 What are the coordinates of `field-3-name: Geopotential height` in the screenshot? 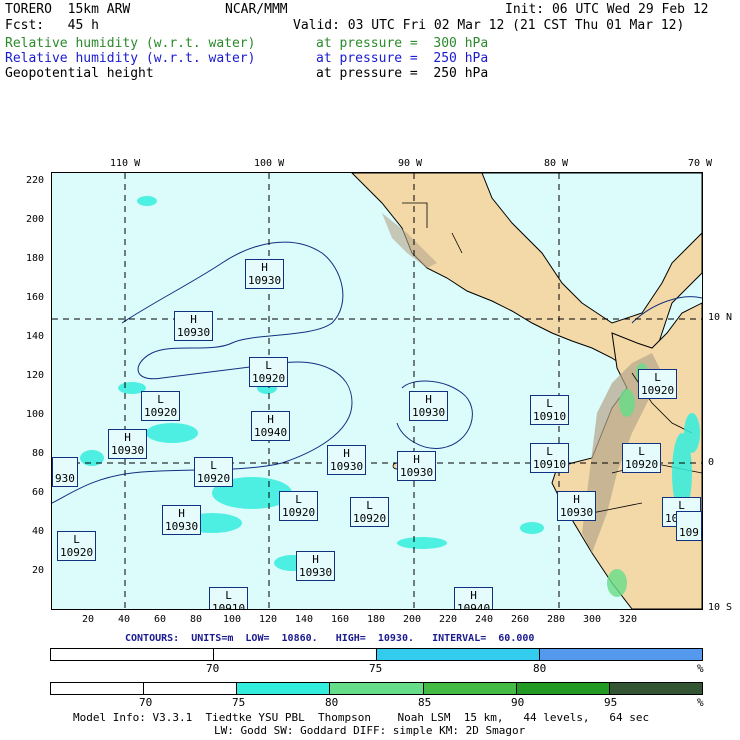 It's located at (79, 73).